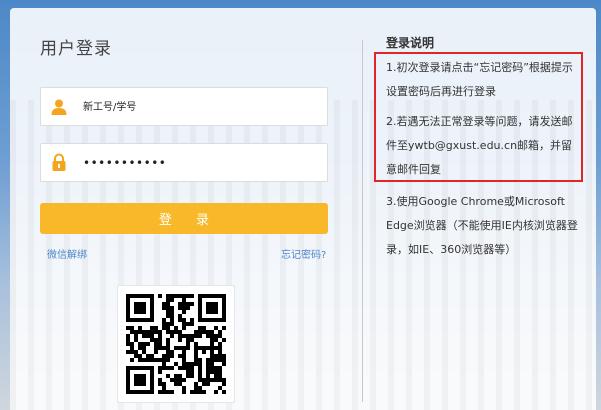 Image resolution: width=601 pixels, height=410 pixels. Describe the element at coordinates (176, 344) in the screenshot. I see `qr-code` at that location.